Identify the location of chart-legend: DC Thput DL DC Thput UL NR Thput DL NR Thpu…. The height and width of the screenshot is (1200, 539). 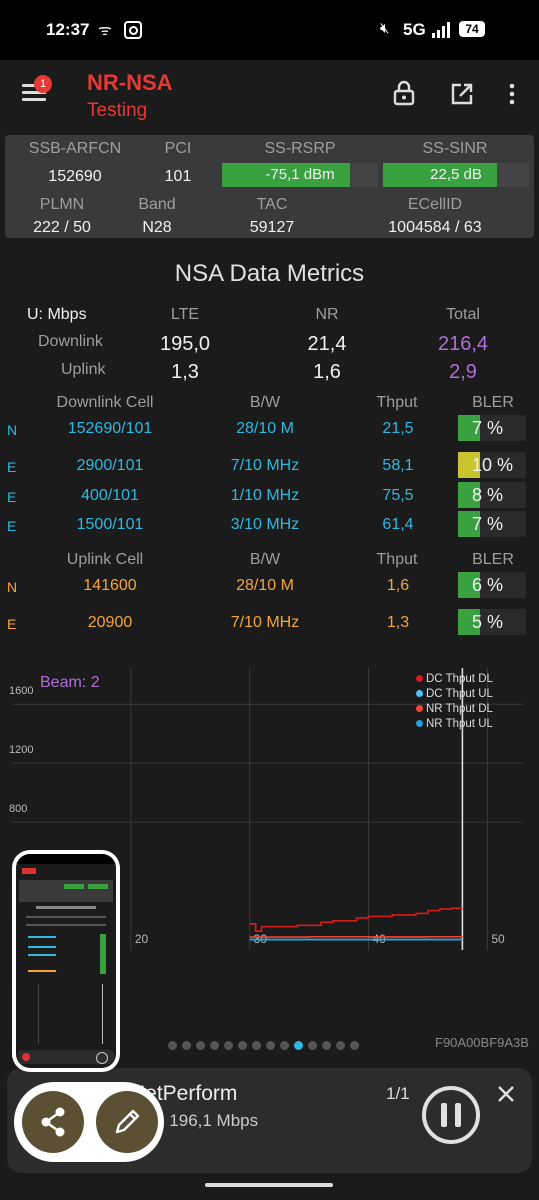
(476, 703).